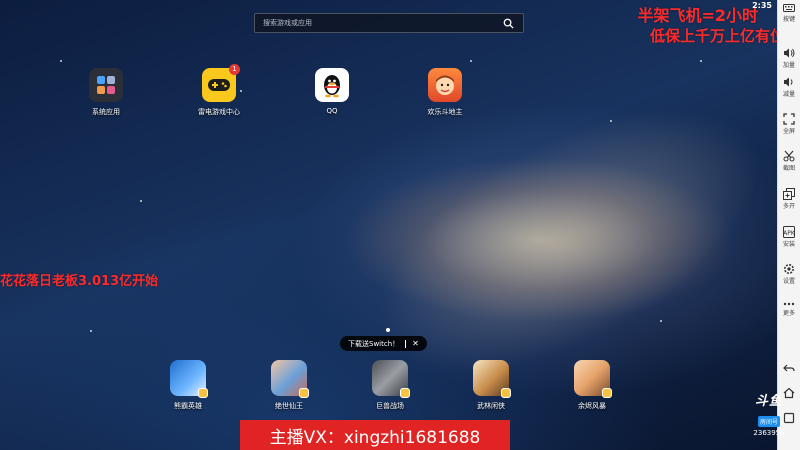 This screenshot has height=450, width=800. What do you see at coordinates (788, 131) in the screenshot?
I see `sidebar-item-label: 全屏` at bounding box center [788, 131].